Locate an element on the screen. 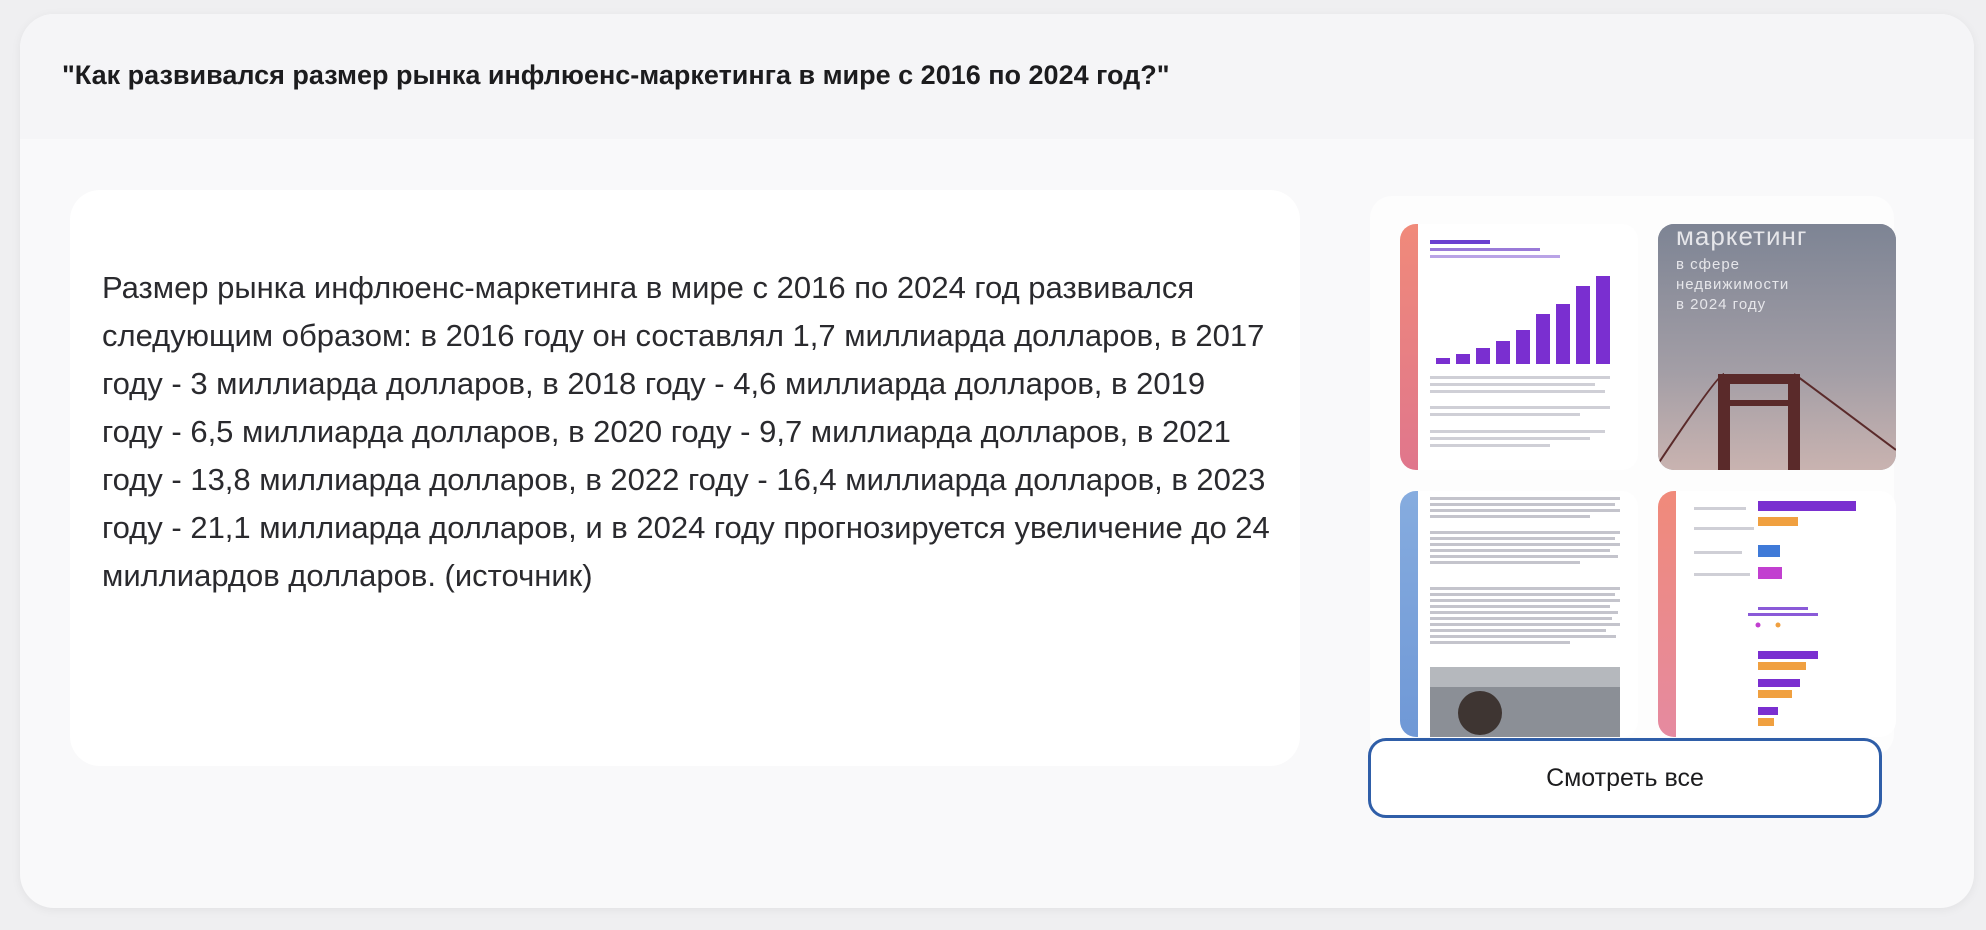  thumbnail-text-illustration is located at coordinates (1525, 617).